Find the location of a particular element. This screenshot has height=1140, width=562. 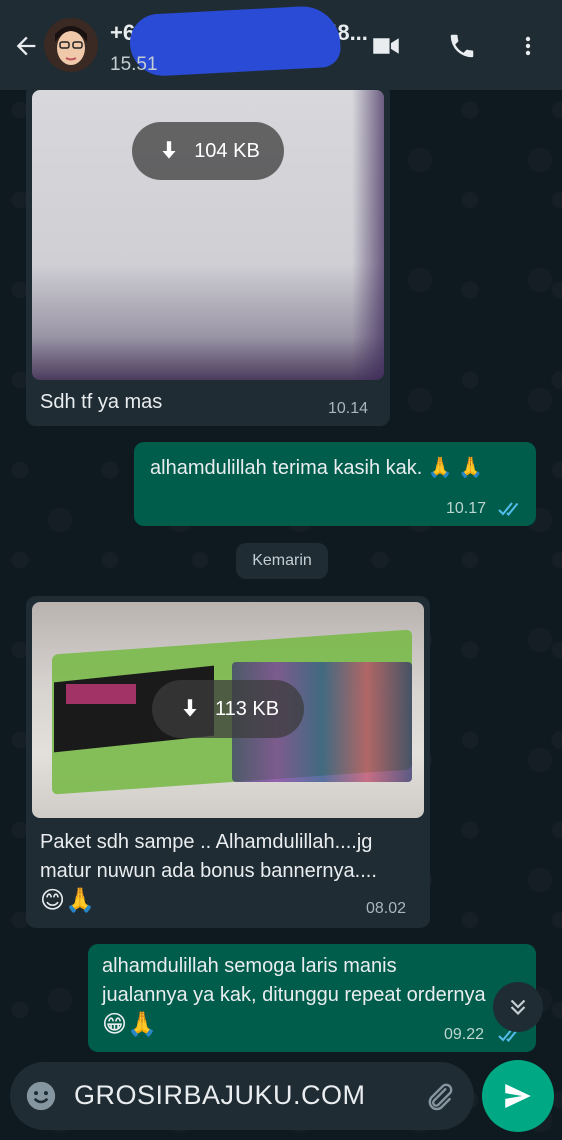

chat-header: +6 48... 15.51 is located at coordinates (281, 45).